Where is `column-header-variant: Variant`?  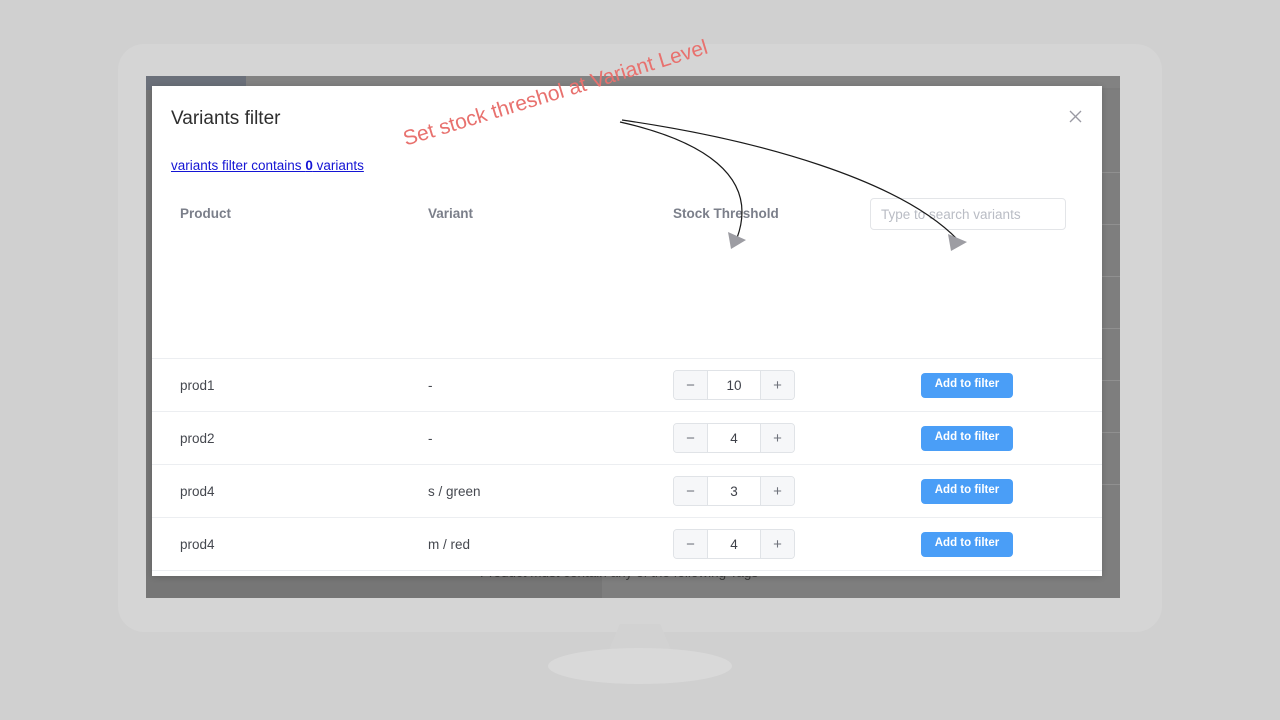
column-header-variant: Variant is located at coordinates (451, 213).